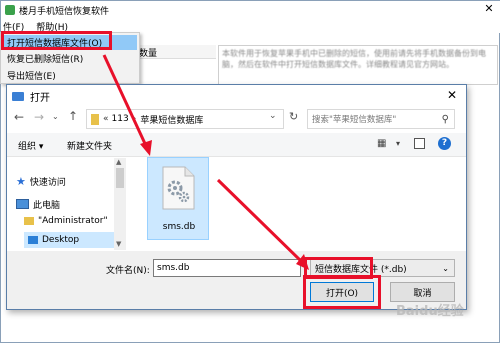 The width and height of the screenshot is (500, 343). Describe the element at coordinates (430, 311) in the screenshot. I see `watermark: Baidu经验` at that location.